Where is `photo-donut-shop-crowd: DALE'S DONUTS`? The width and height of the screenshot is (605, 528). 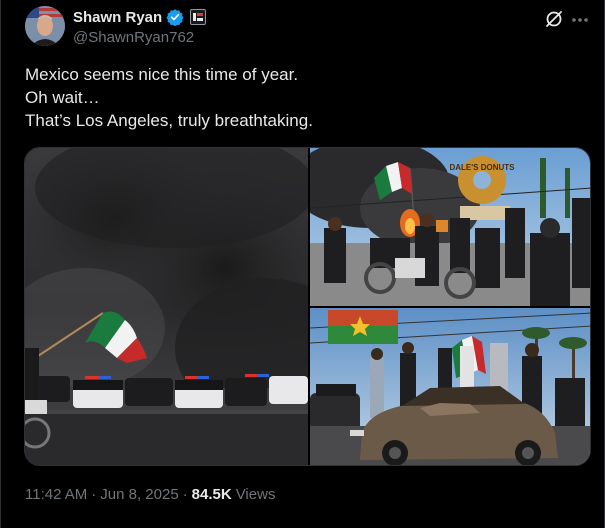 photo-donut-shop-crowd: DALE'S DONUTS is located at coordinates (450, 227).